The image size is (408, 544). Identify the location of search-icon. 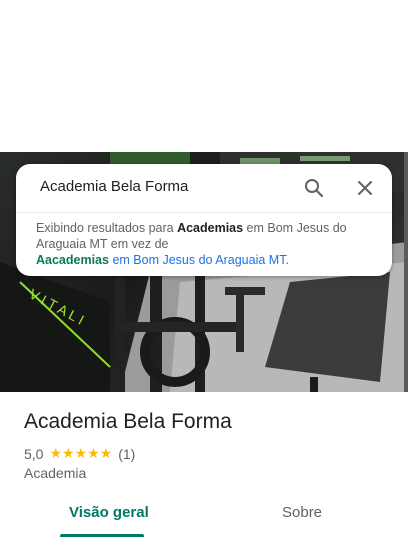
(314, 188).